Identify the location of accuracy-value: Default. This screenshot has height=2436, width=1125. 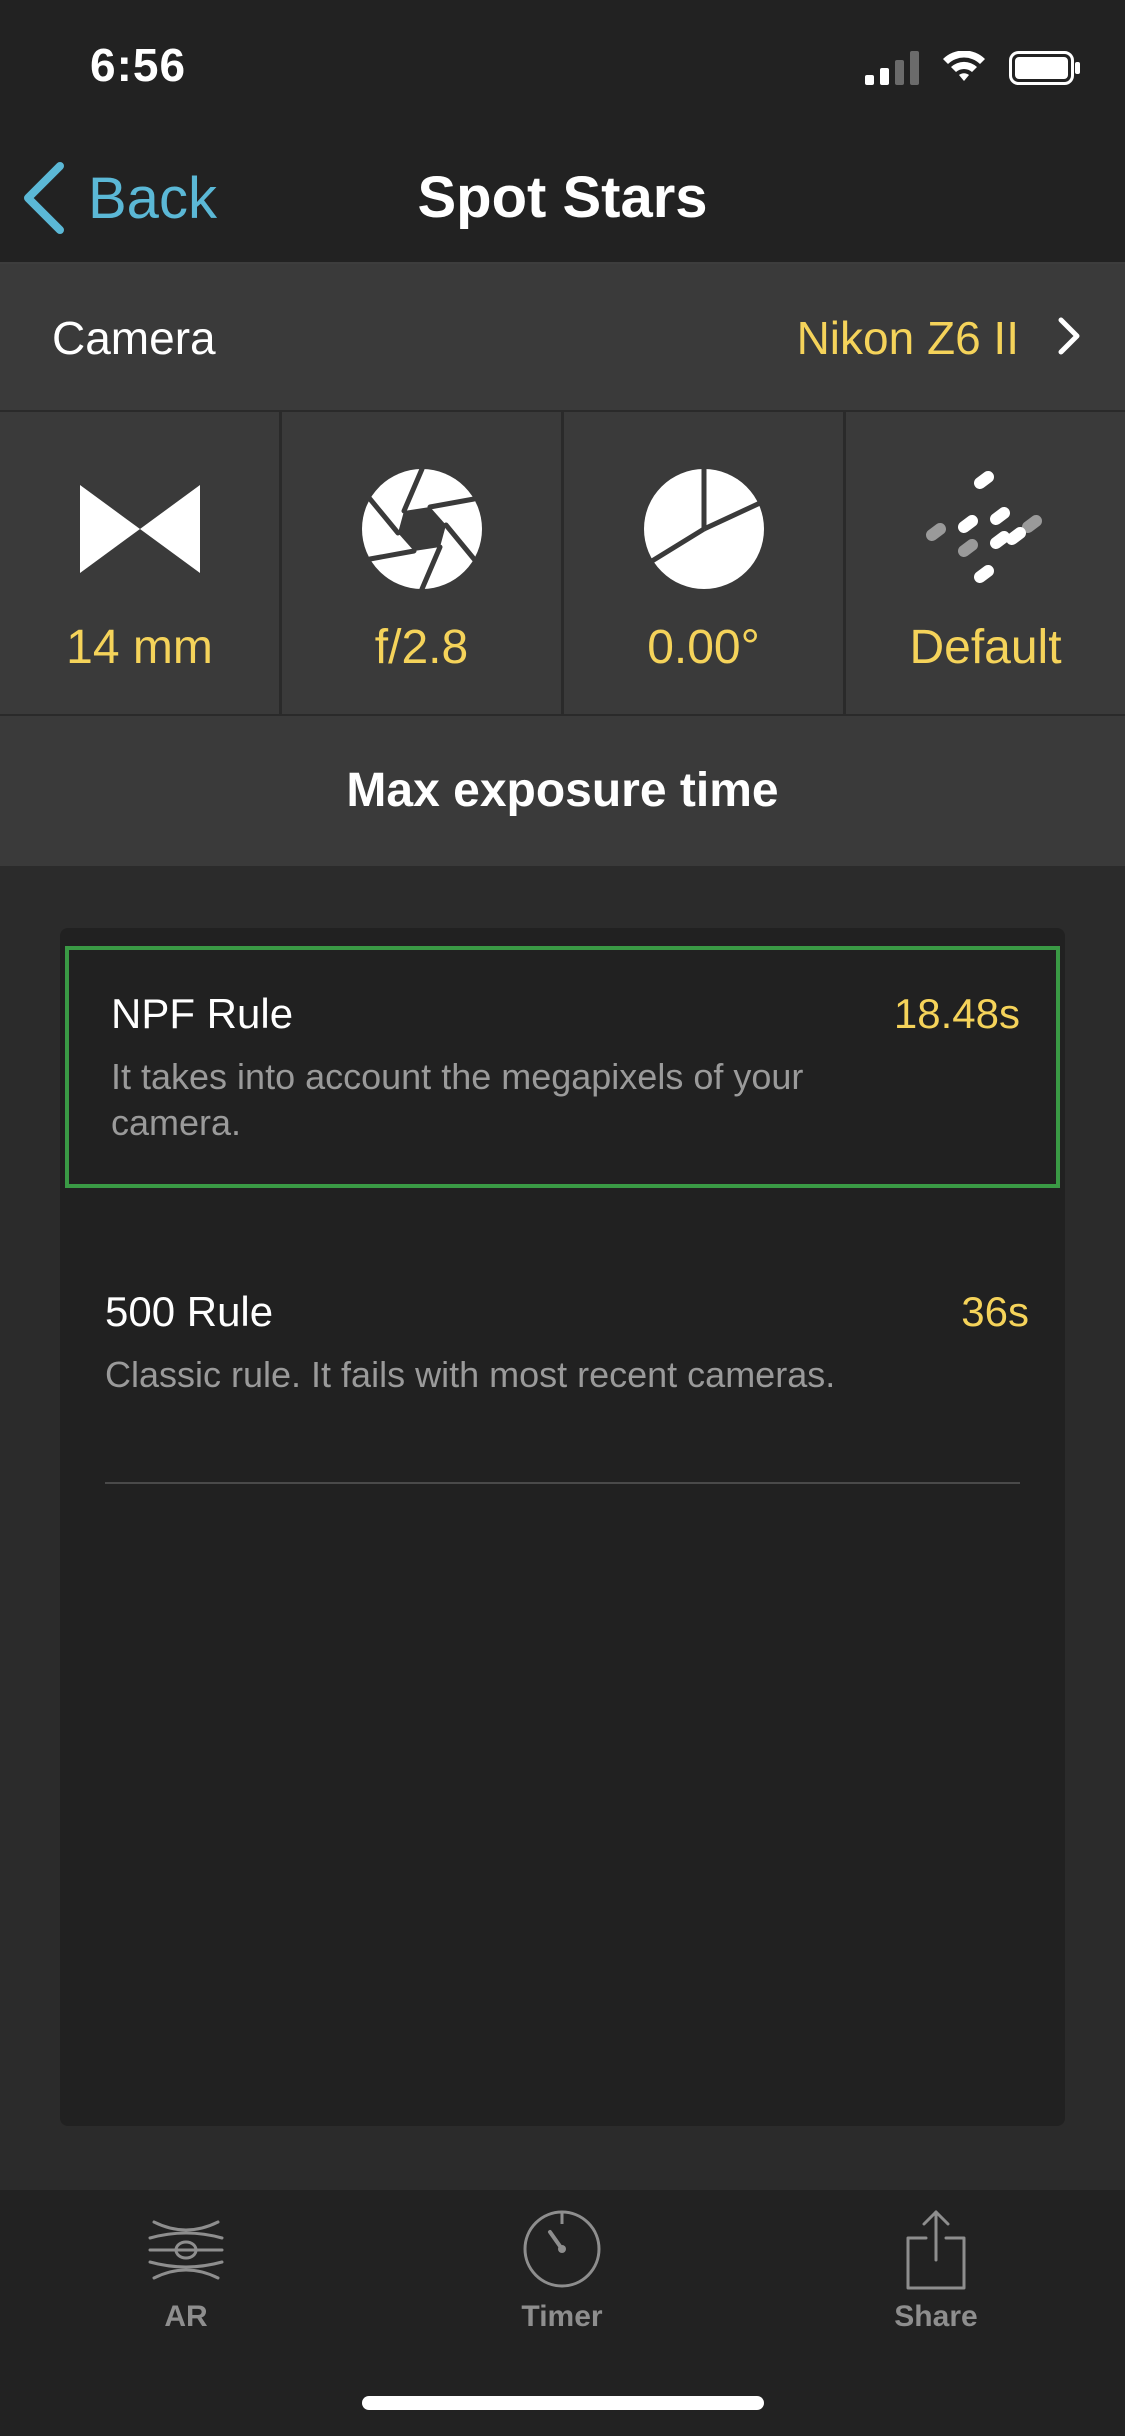
(985, 647).